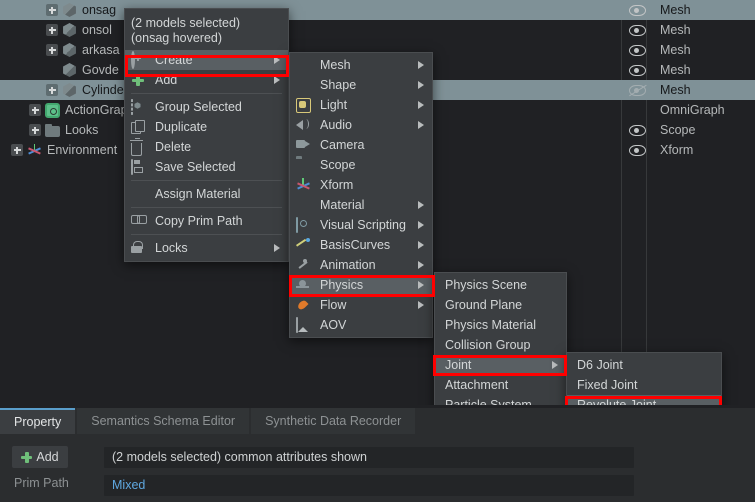  What do you see at coordinates (311, 30) in the screenshot?
I see `tree-row-onsol: onsol` at bounding box center [311, 30].